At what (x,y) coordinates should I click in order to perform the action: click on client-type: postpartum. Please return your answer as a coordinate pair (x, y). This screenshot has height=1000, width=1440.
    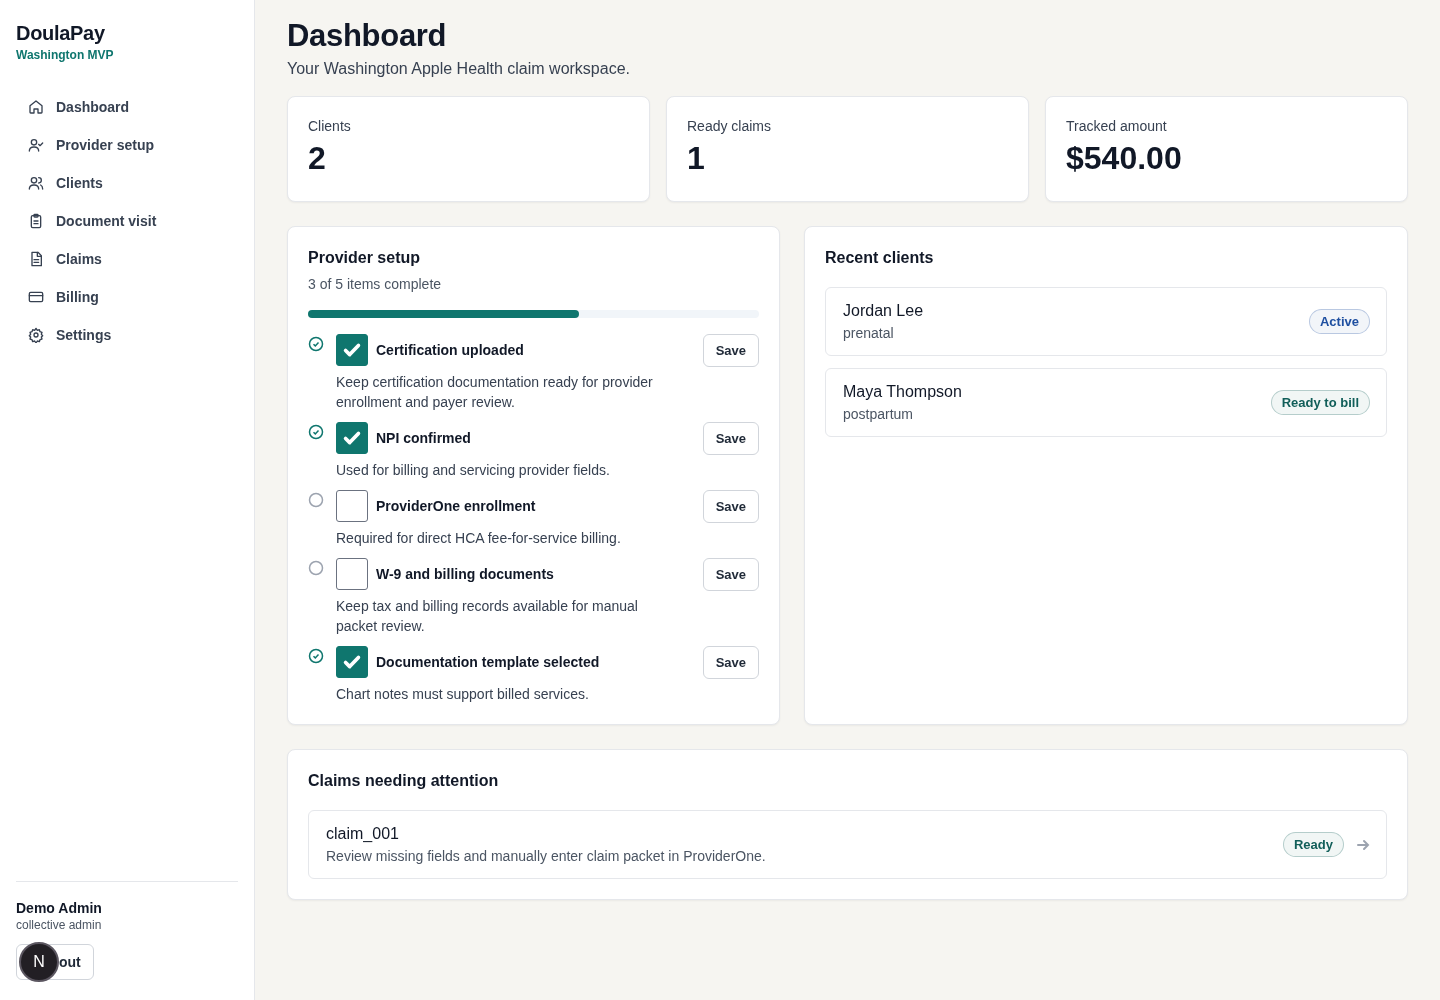
    Looking at the image, I should click on (879, 414).